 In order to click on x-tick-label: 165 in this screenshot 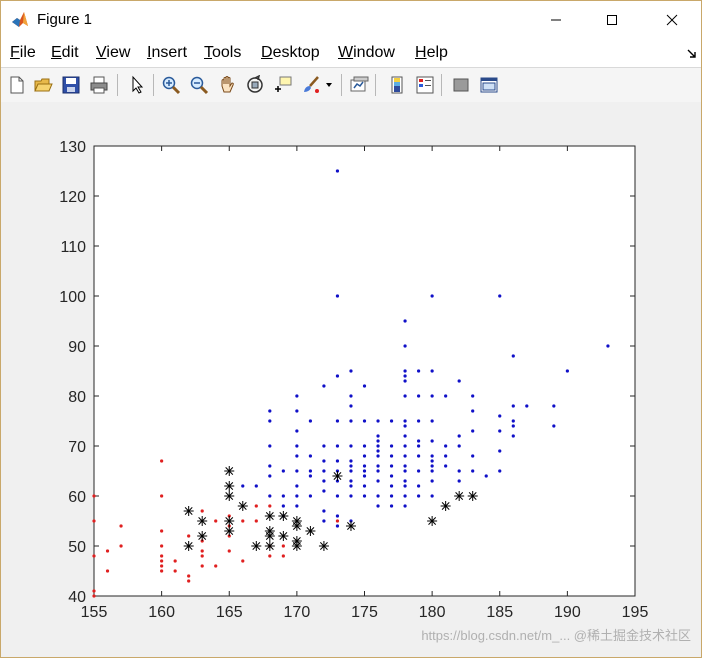, I will do `click(229, 612)`.